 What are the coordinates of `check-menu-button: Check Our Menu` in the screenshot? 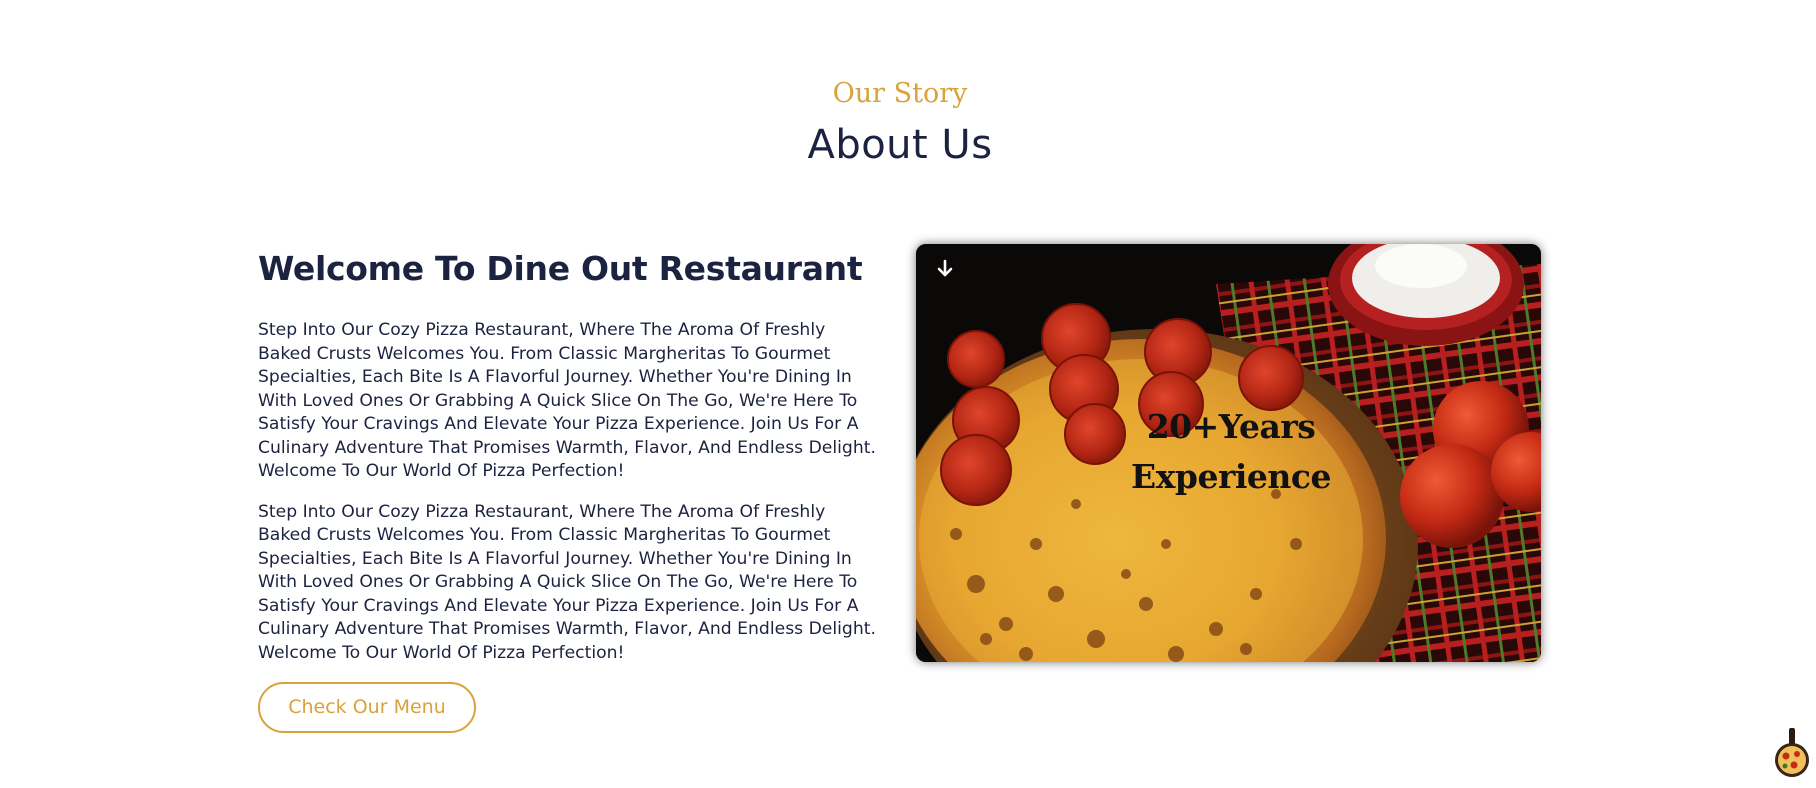 It's located at (367, 707).